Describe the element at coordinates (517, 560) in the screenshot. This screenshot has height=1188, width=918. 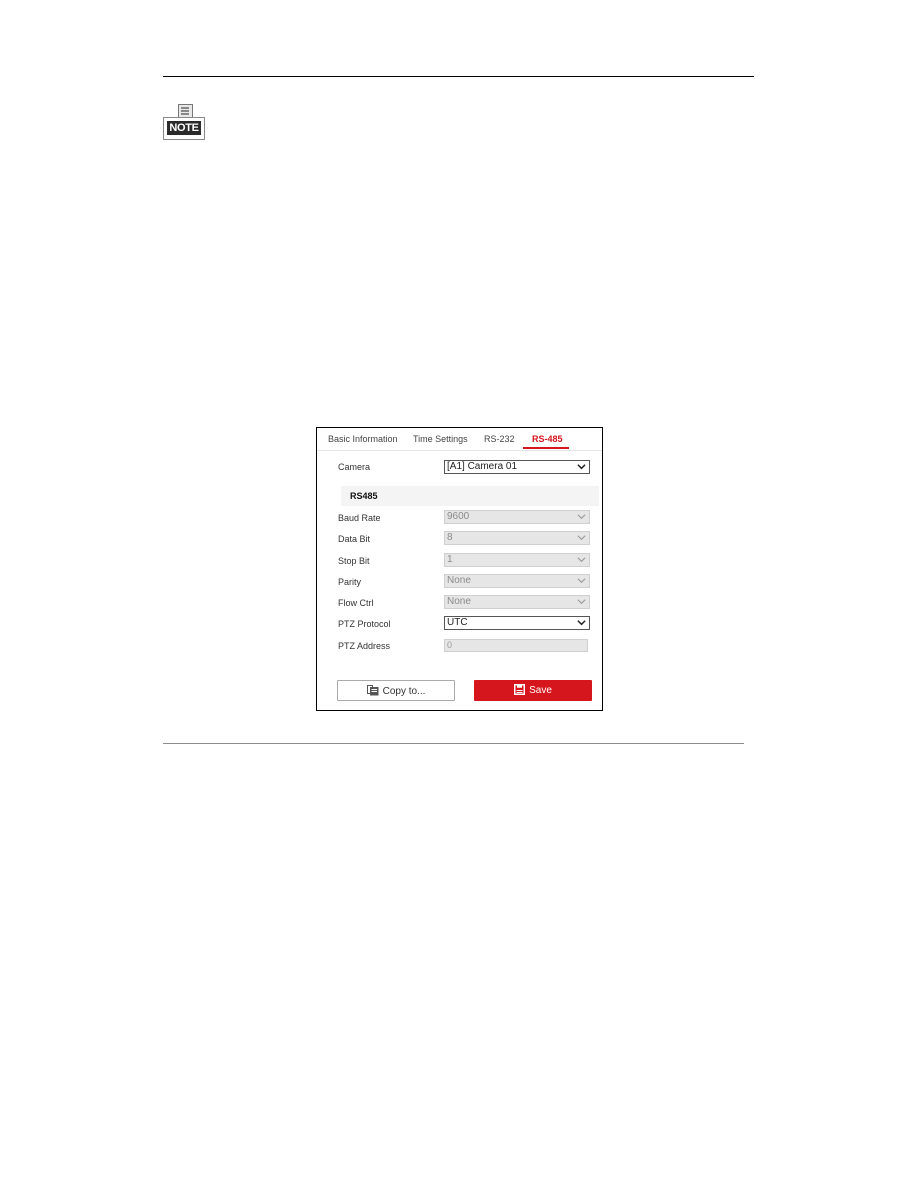
I see `stop-bit-select: 1` at that location.